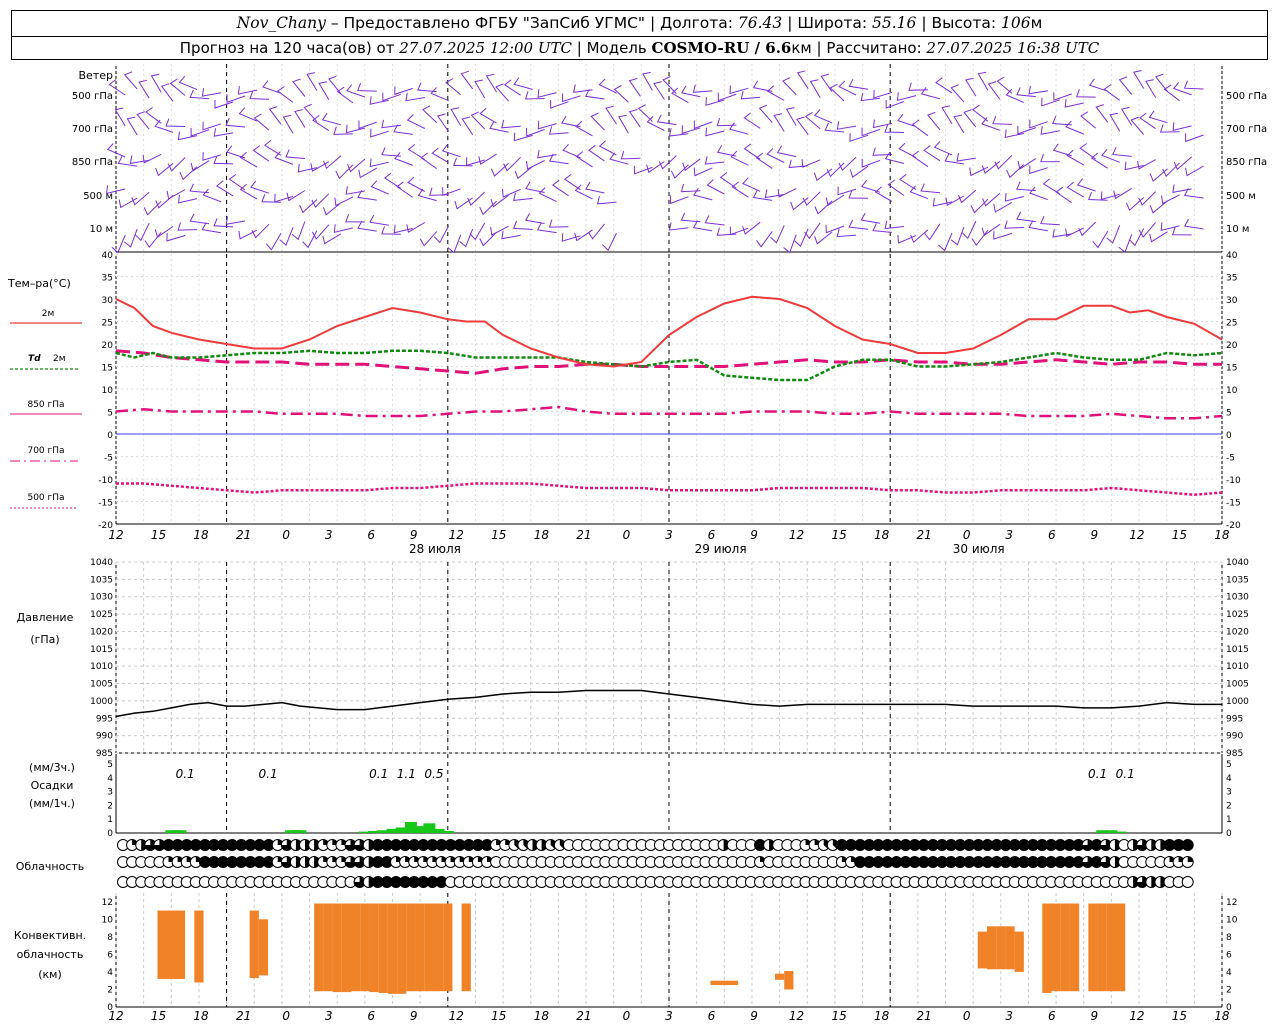 The width and height of the screenshot is (1280, 1024). What do you see at coordinates (1234, 754) in the screenshot?
I see `pressure-ytick-right: 985` at bounding box center [1234, 754].